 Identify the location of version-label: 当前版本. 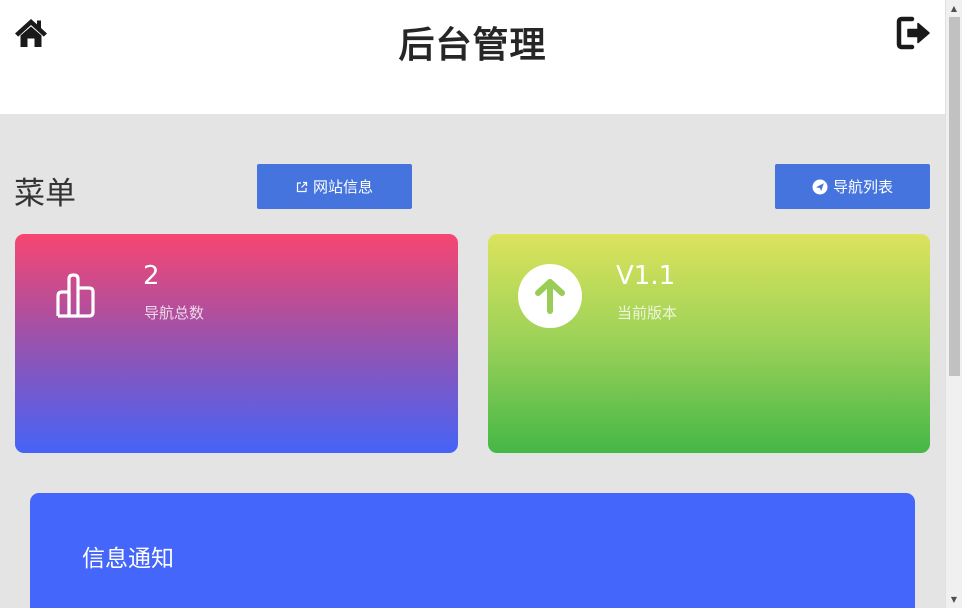
(647, 313).